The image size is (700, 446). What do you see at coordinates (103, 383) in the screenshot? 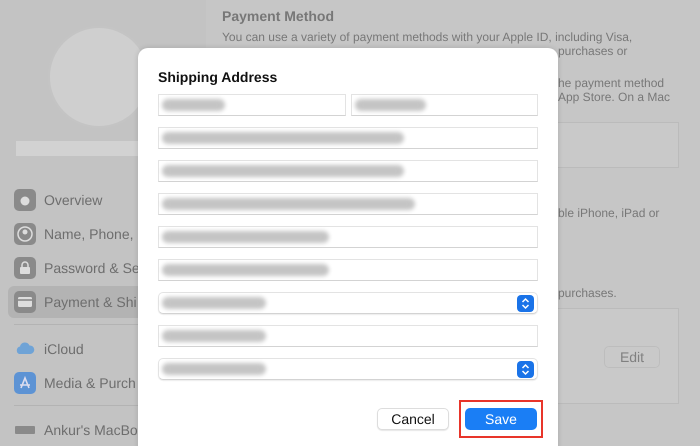
I see `sidebar-item: Media & Purch` at bounding box center [103, 383].